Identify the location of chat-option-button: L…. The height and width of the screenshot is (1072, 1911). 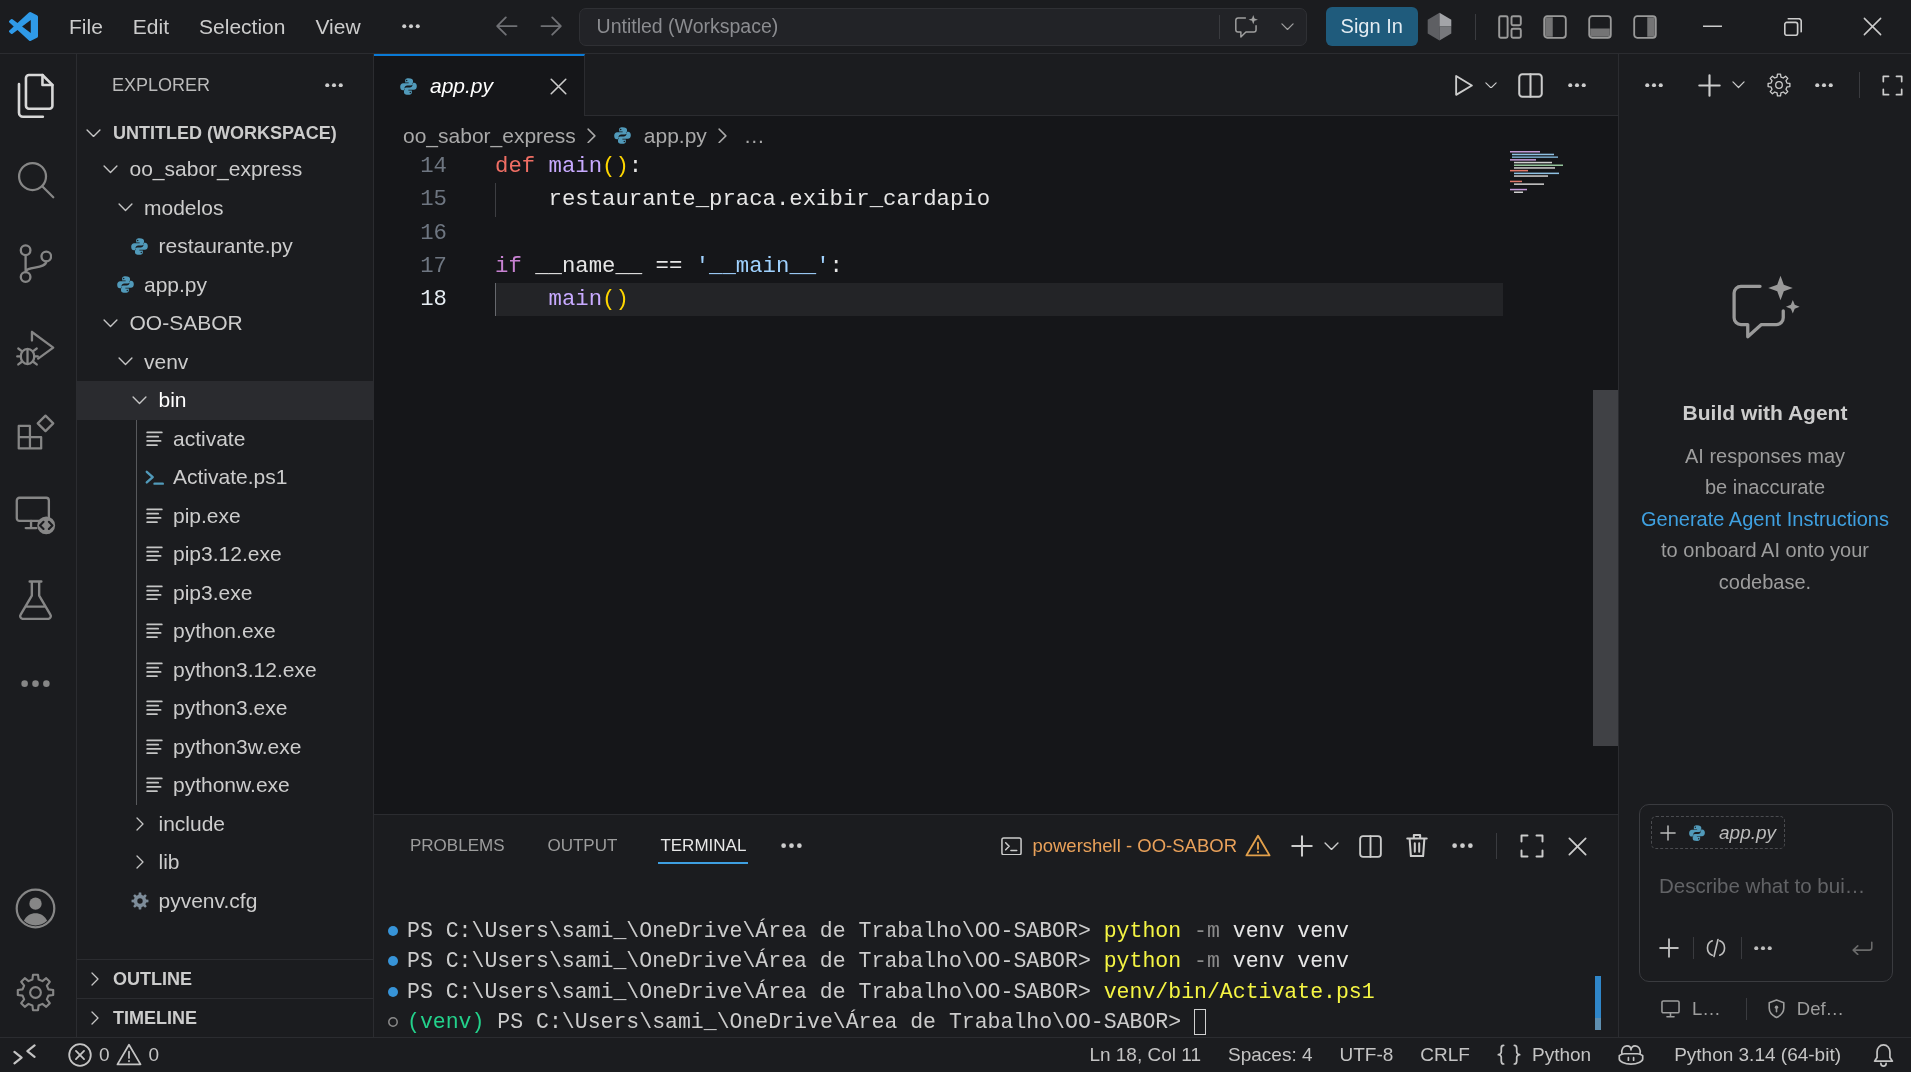
(1691, 1009).